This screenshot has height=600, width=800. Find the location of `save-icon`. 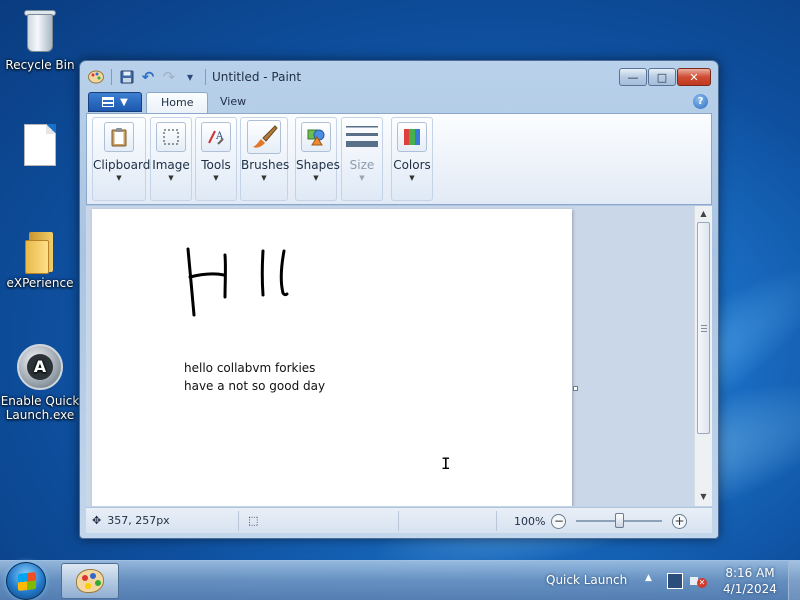

save-icon is located at coordinates (127, 77).